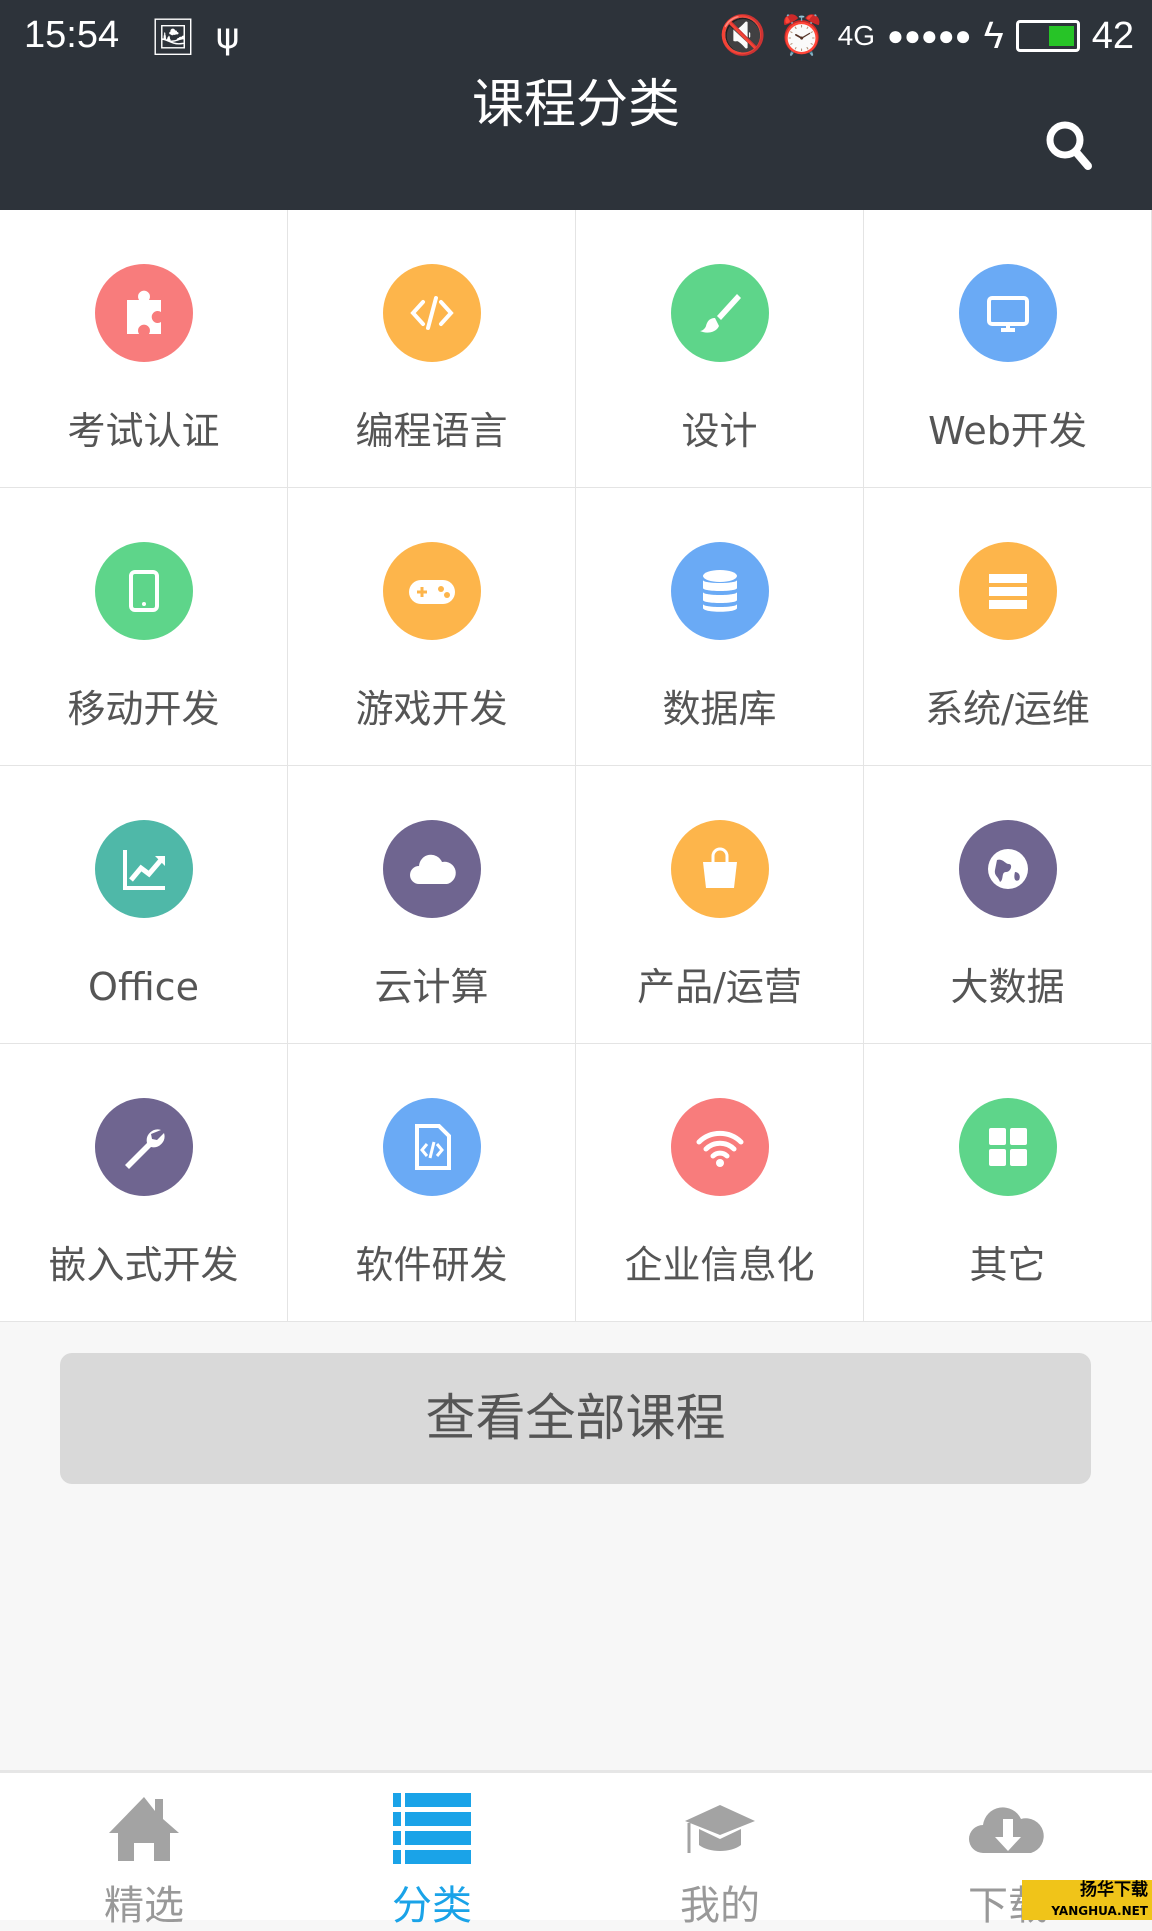 This screenshot has height=1931, width=1152. What do you see at coordinates (431, 431) in the screenshot?
I see `category-label: 编程语言` at bounding box center [431, 431].